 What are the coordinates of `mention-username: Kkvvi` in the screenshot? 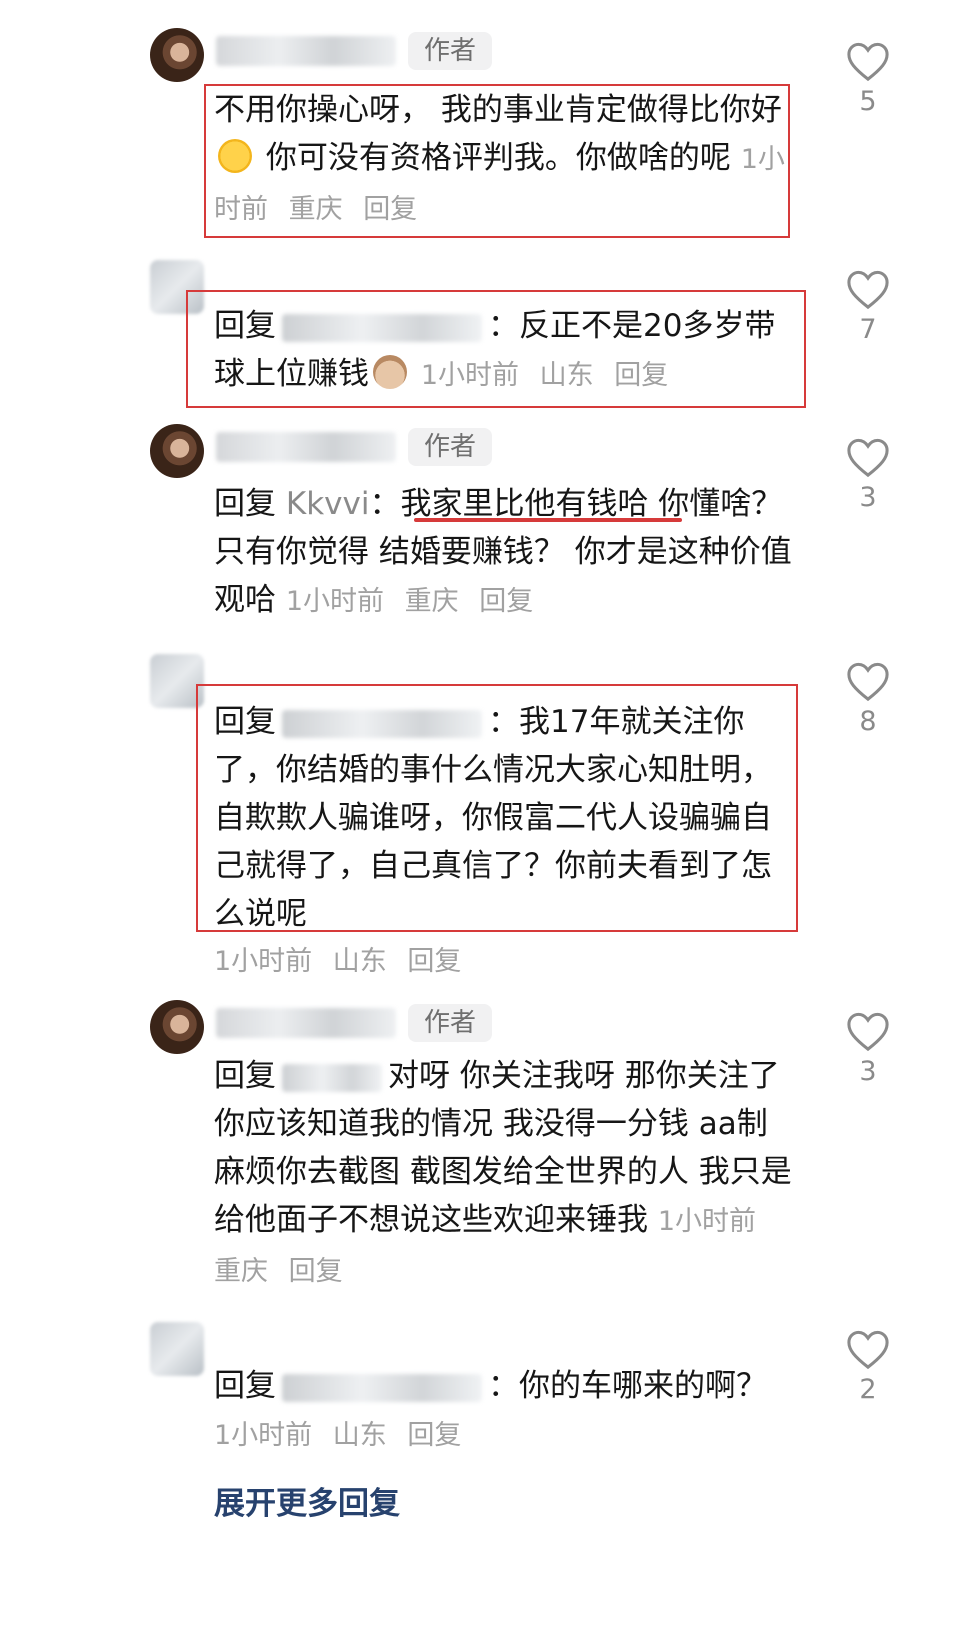 It's located at (328, 504).